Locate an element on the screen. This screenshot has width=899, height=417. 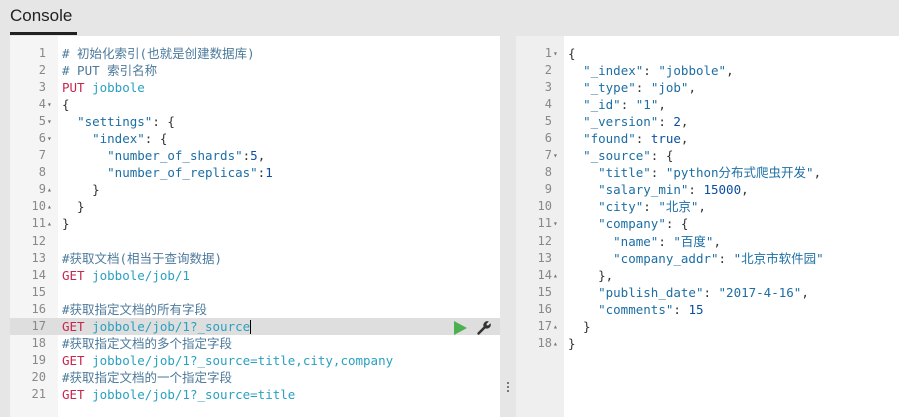
code-text: # PUT 索引名称 is located at coordinates (109, 70).